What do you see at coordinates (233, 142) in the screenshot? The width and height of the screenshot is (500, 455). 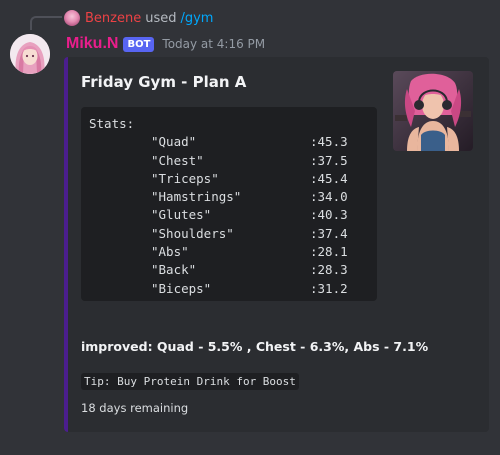 I see `stat-row: "Quad" :45.3` at bounding box center [233, 142].